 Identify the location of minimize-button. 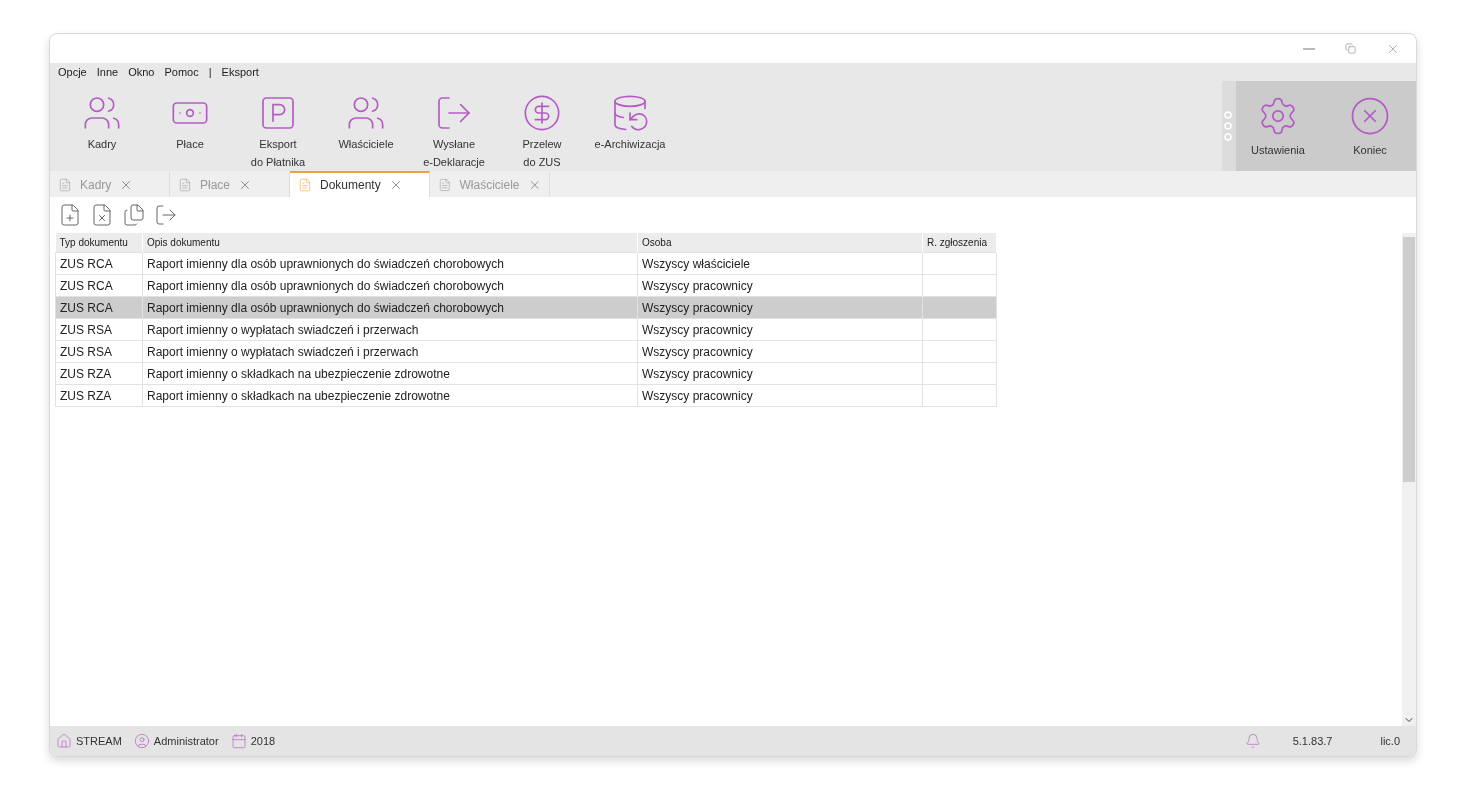
(1309, 48).